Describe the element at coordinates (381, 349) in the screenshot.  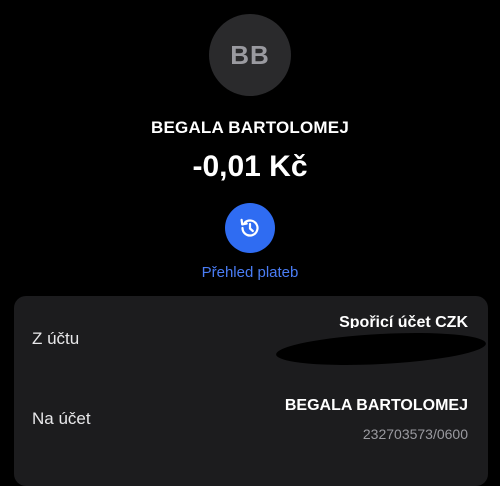
I see `redaction-mark` at that location.